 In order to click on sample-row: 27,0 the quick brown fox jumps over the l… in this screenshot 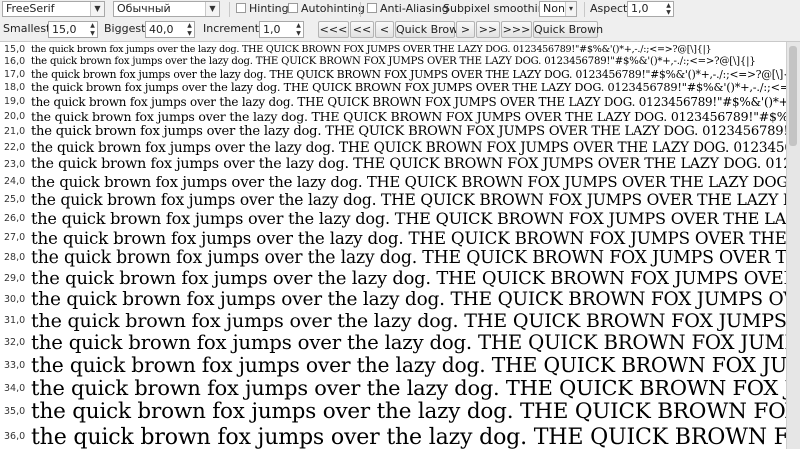, I will do `click(393, 238)`.